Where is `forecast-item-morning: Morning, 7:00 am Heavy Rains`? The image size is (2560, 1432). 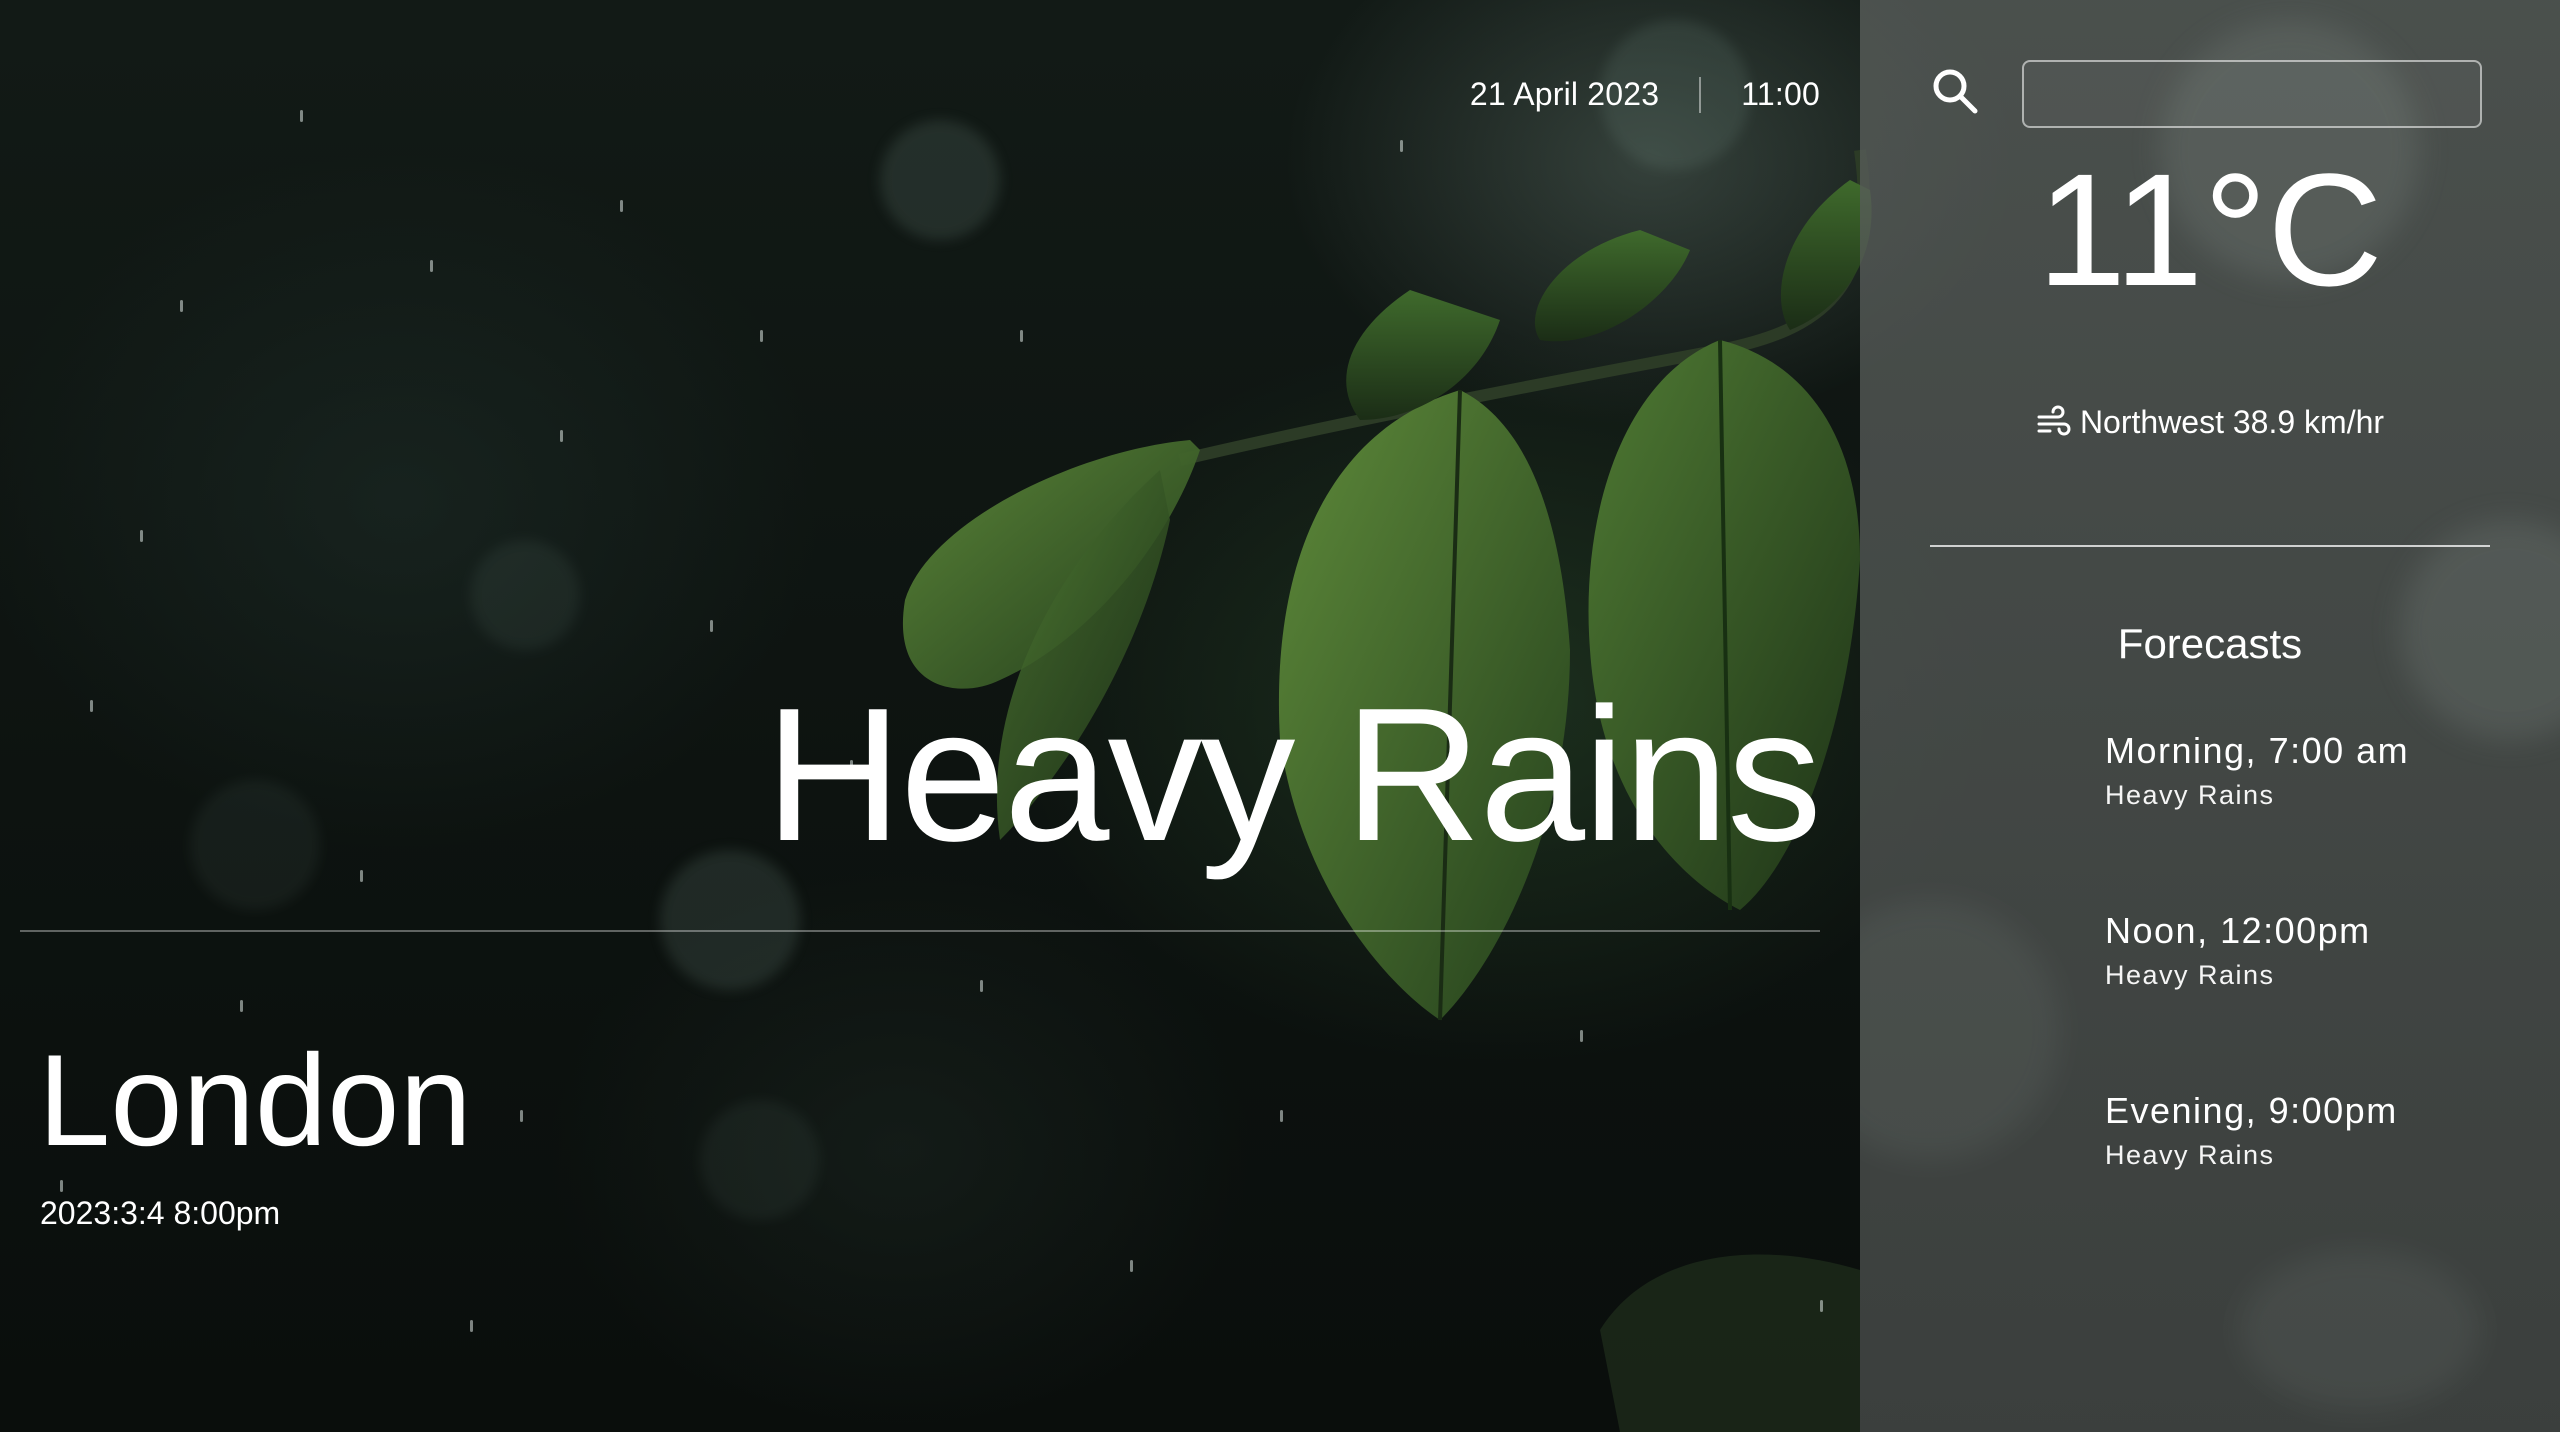 forecast-item-morning: Morning, 7:00 am Heavy Rains is located at coordinates (2257, 770).